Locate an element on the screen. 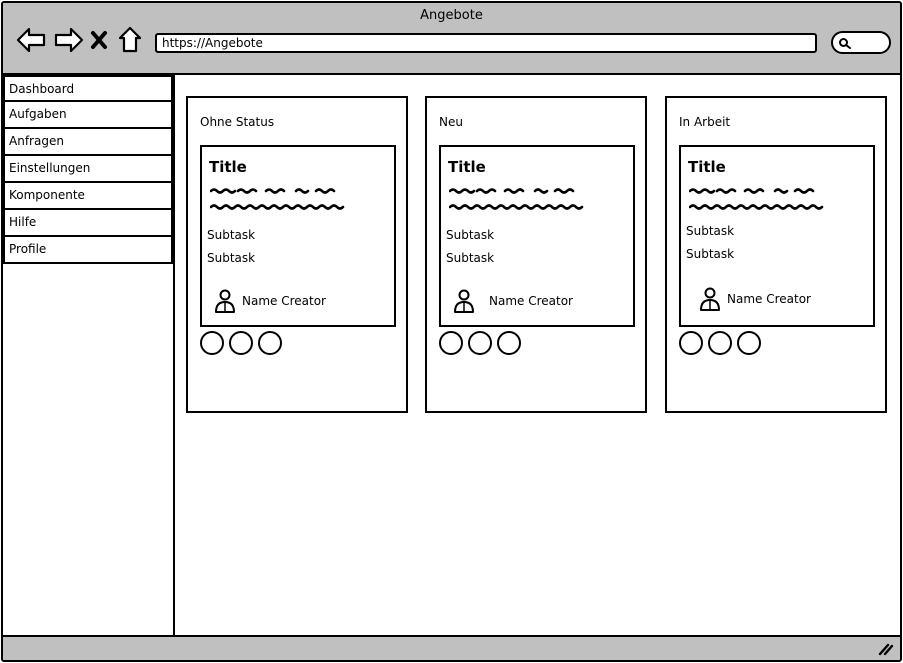 Image resolution: width=903 pixels, height=663 pixels. search-button is located at coordinates (861, 42).